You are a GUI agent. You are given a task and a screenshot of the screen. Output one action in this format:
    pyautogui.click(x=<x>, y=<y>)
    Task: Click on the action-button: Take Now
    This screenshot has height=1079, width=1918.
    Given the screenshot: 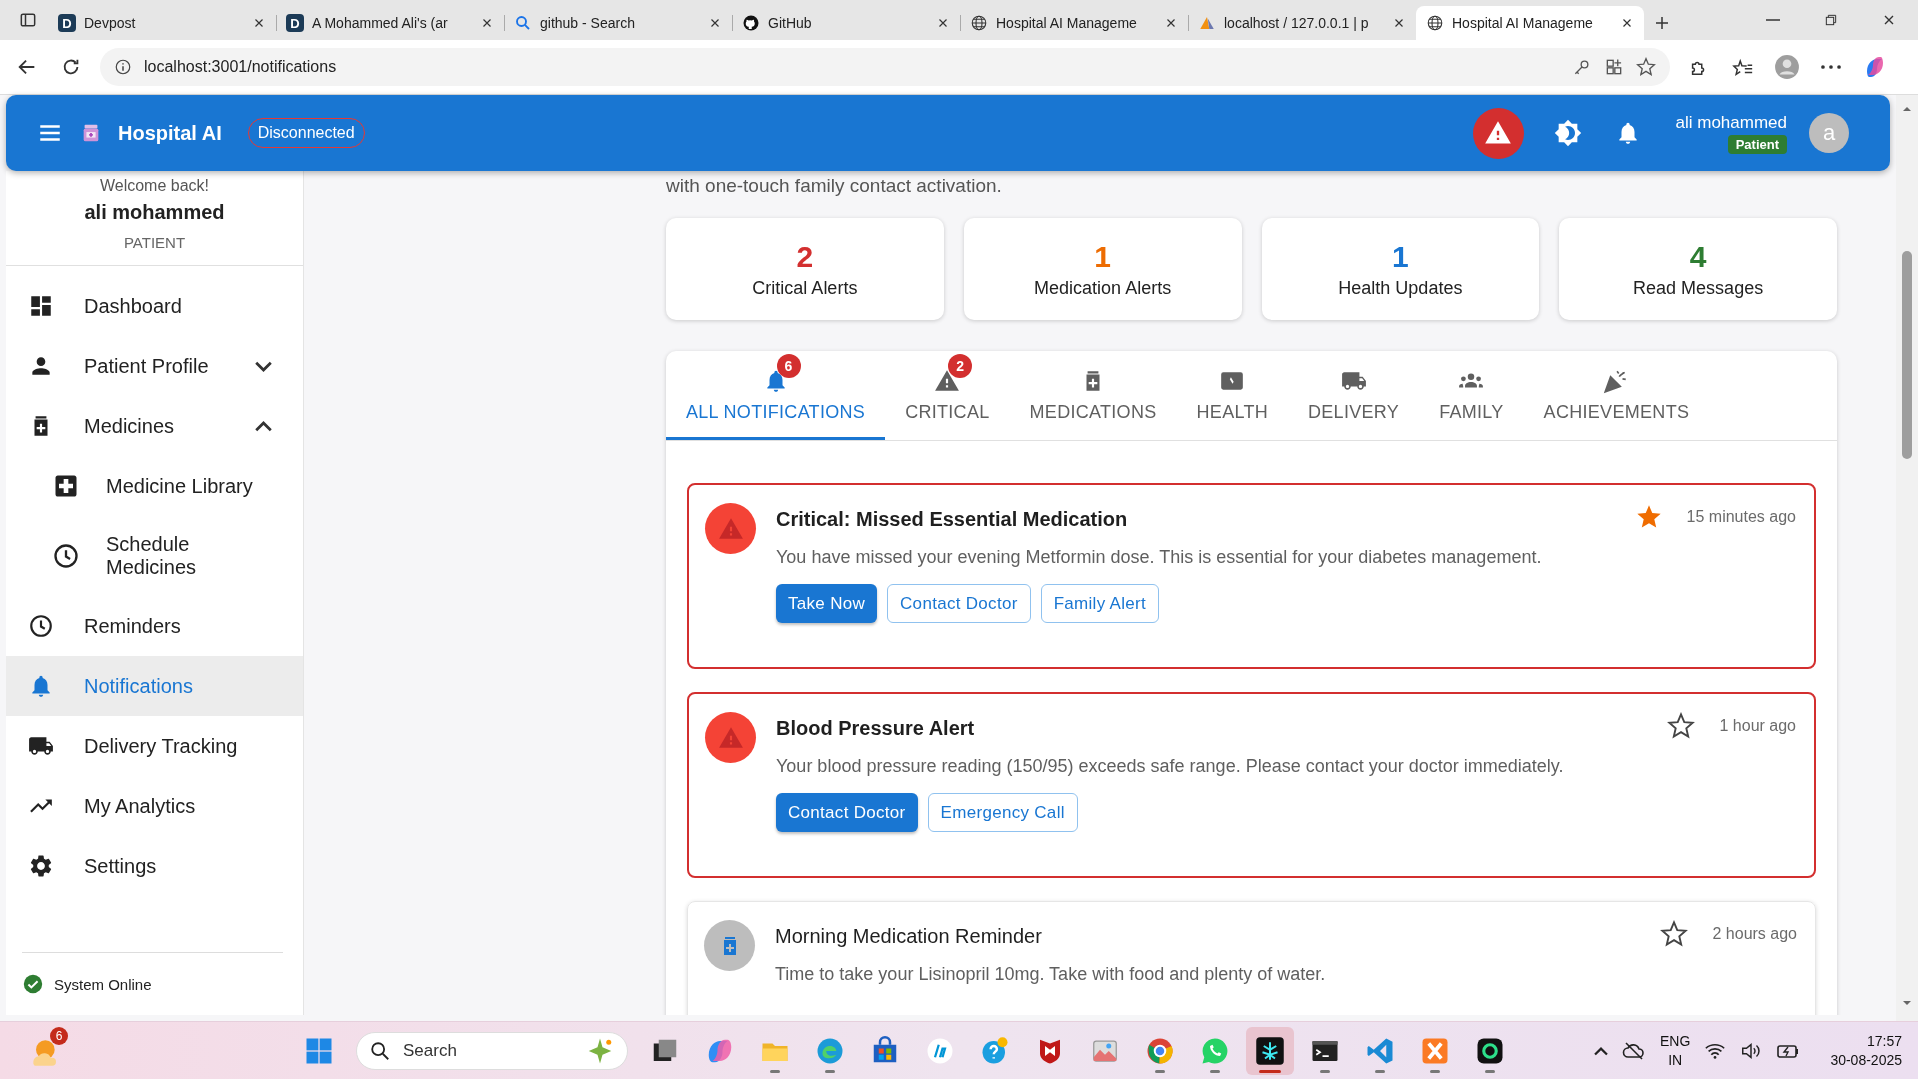 What is the action you would take?
    pyautogui.click(x=827, y=603)
    